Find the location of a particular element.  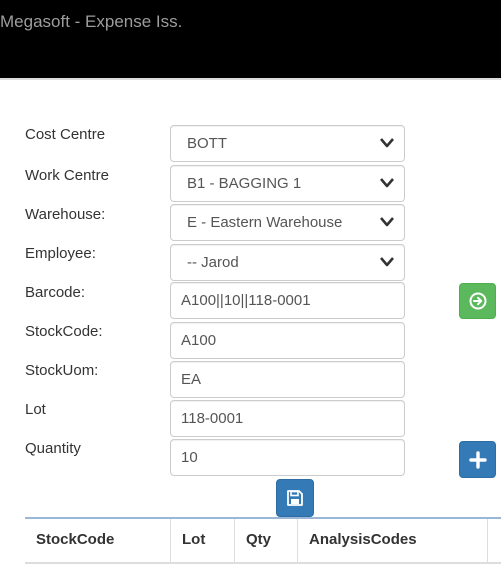

items-table: StockCode Lot Qty AnalysisCodes is located at coordinates (263, 540).